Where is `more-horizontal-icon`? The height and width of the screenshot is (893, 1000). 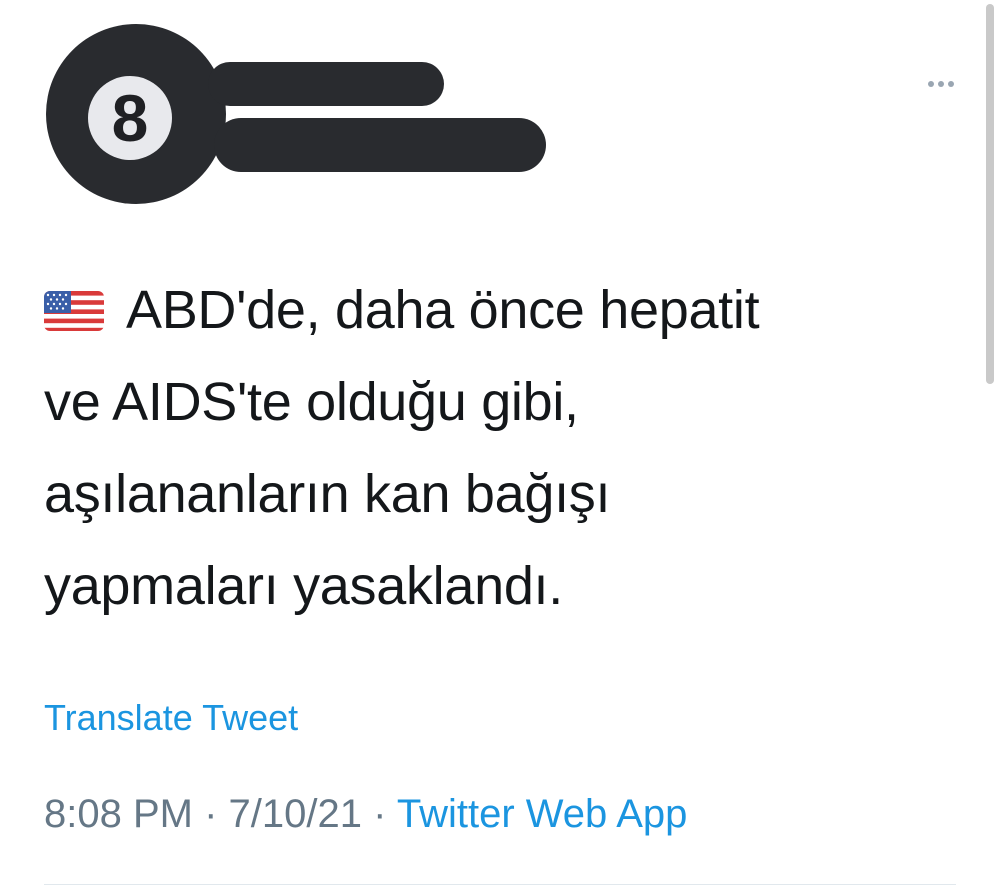
more-horizontal-icon is located at coordinates (939, 78).